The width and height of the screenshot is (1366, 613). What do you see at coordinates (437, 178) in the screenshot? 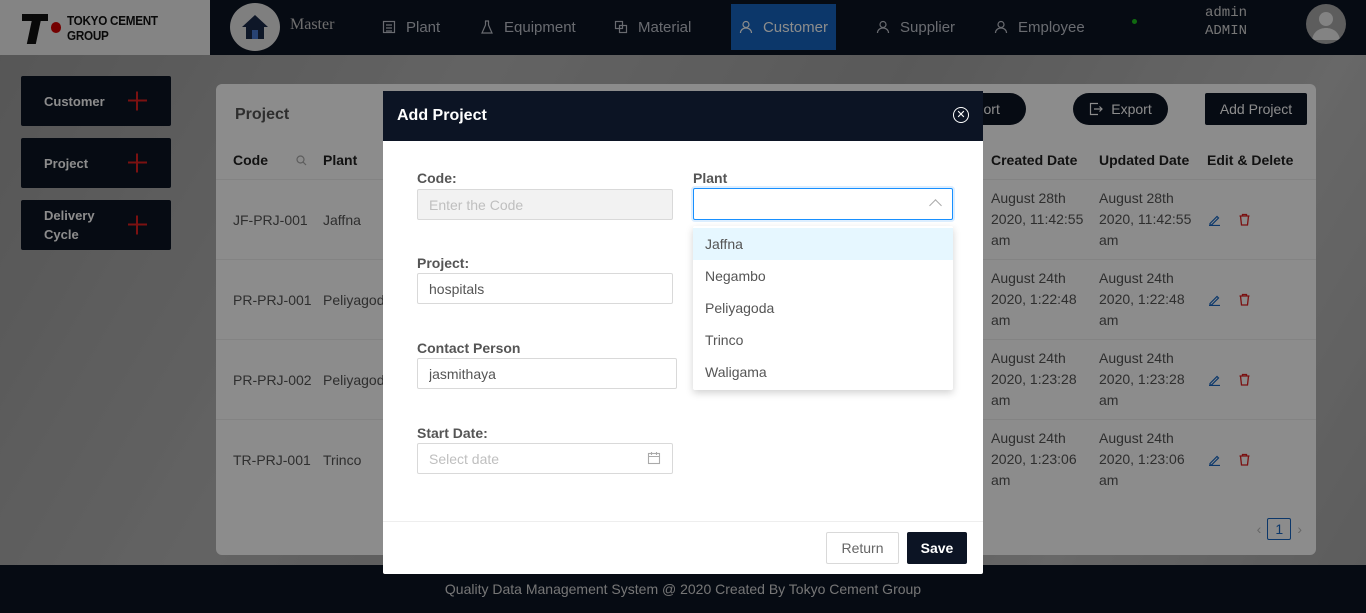
I see `code-label: Code:` at bounding box center [437, 178].